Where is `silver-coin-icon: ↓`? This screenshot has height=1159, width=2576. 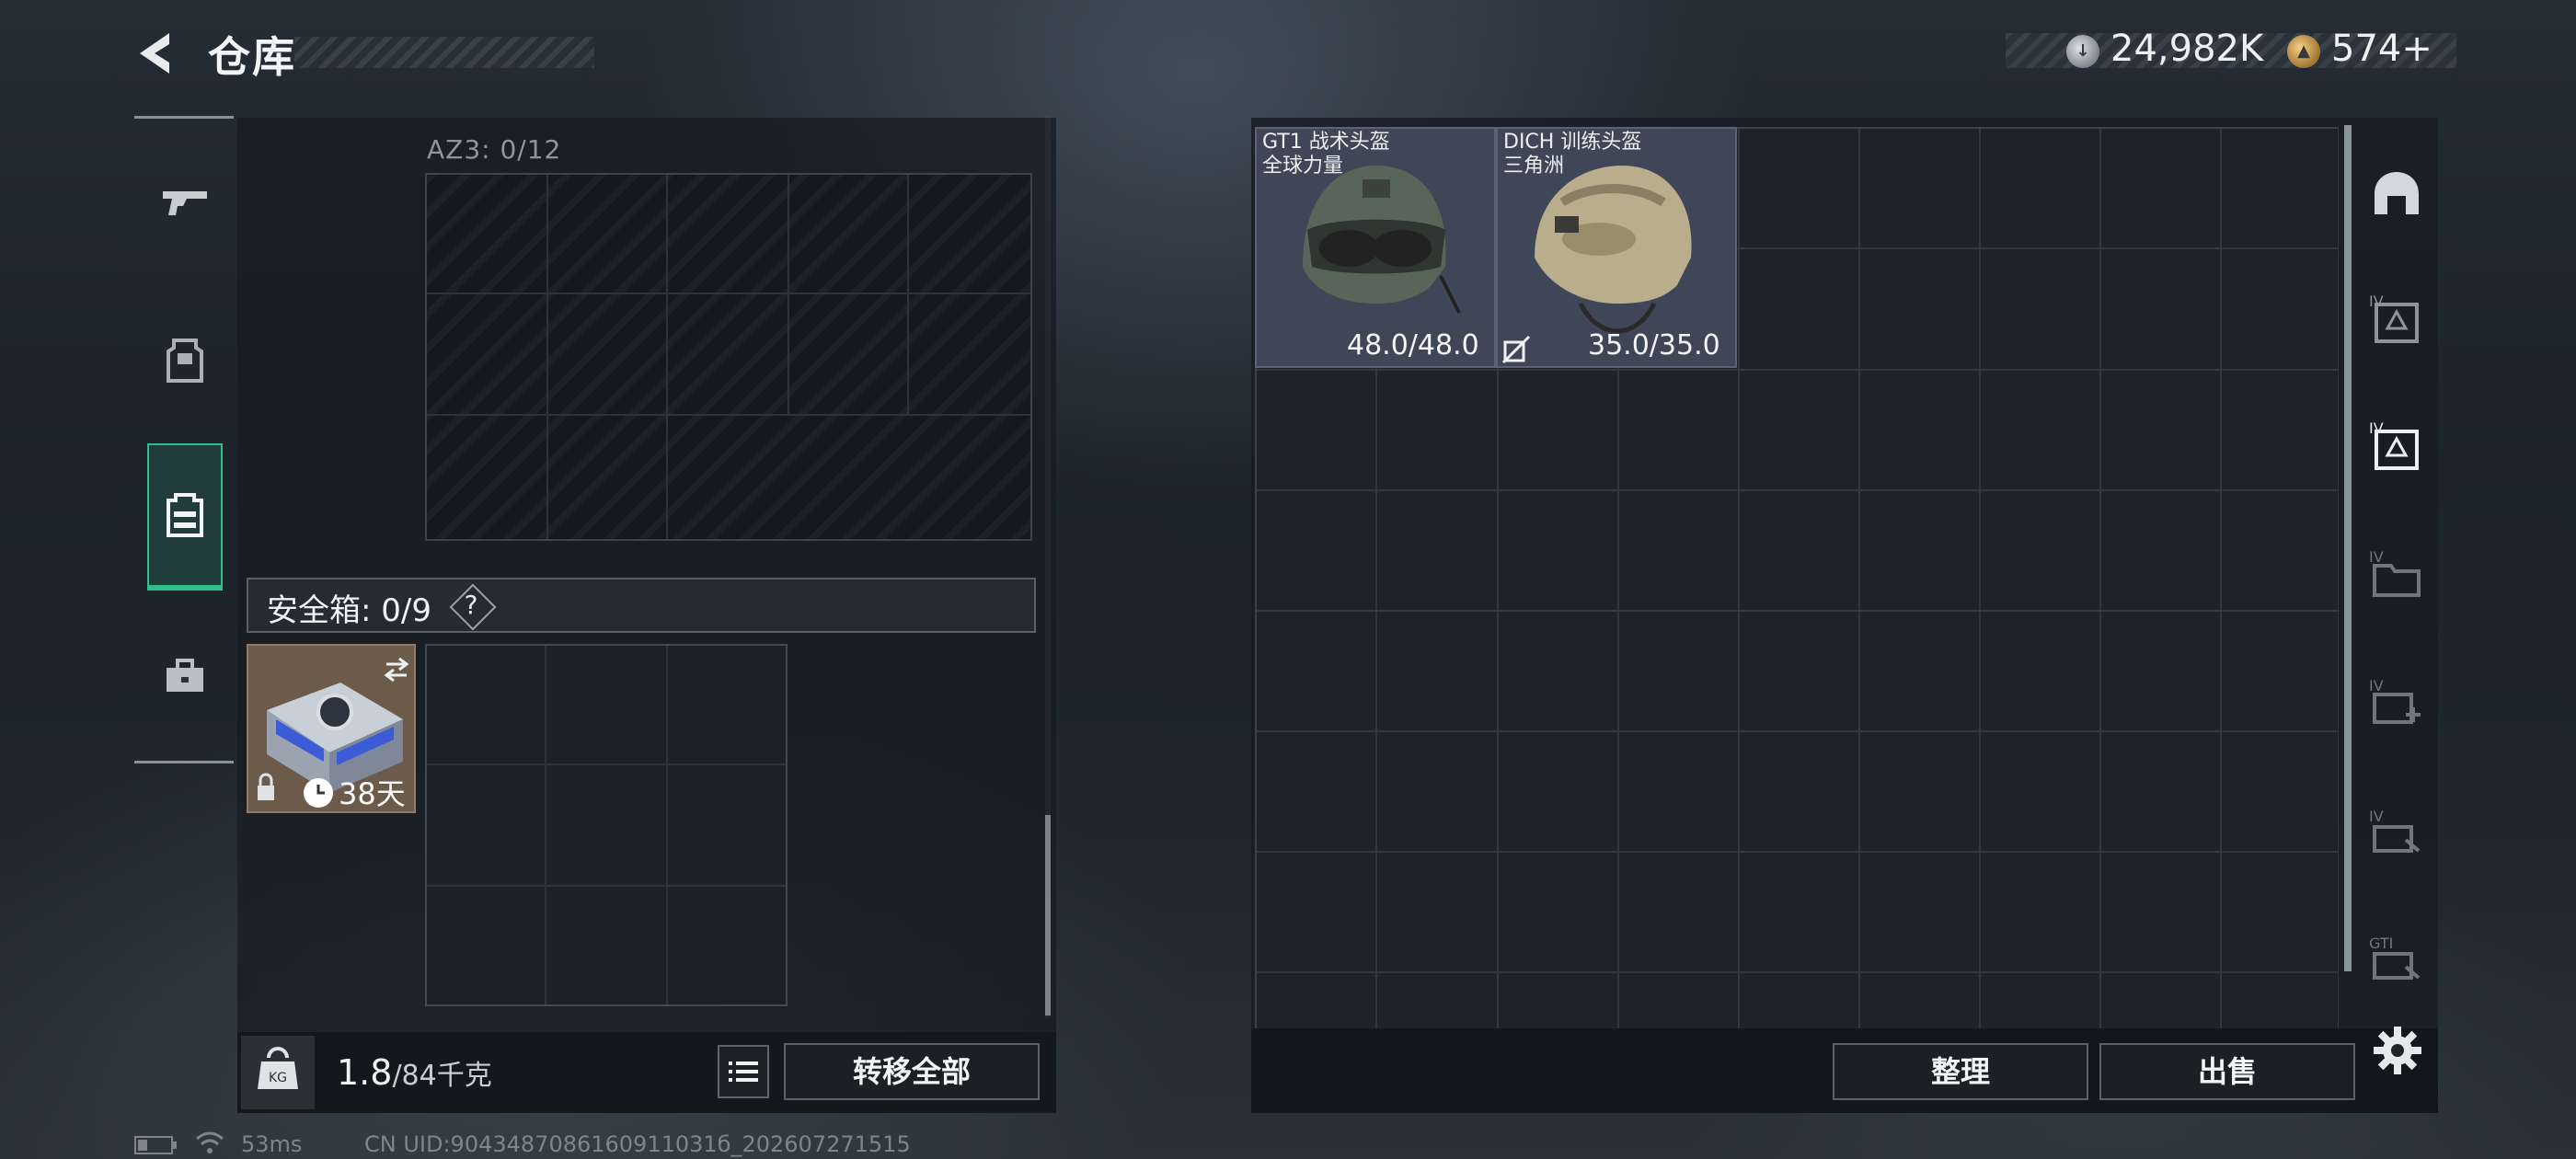 silver-coin-icon: ↓ is located at coordinates (2082, 51).